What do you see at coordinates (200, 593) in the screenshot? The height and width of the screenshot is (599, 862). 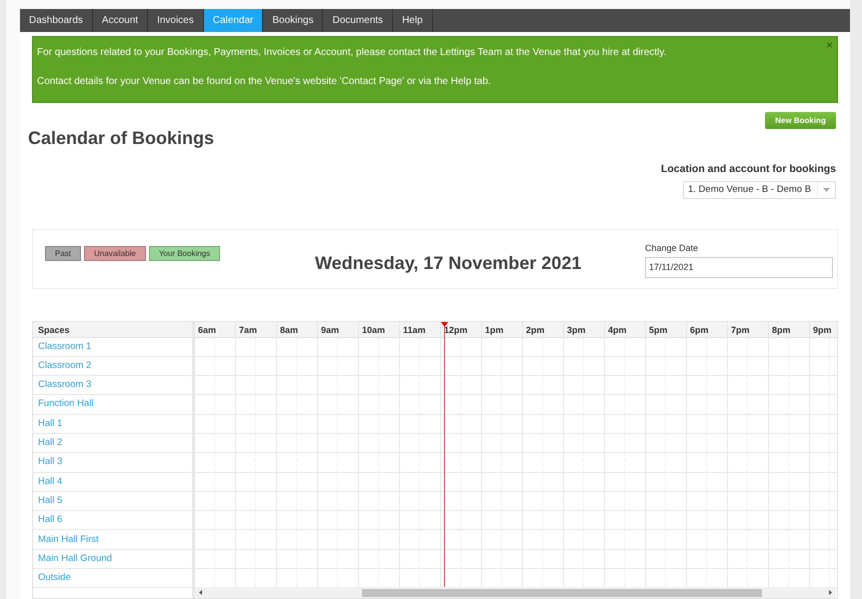 I see `scroll-left-icon` at bounding box center [200, 593].